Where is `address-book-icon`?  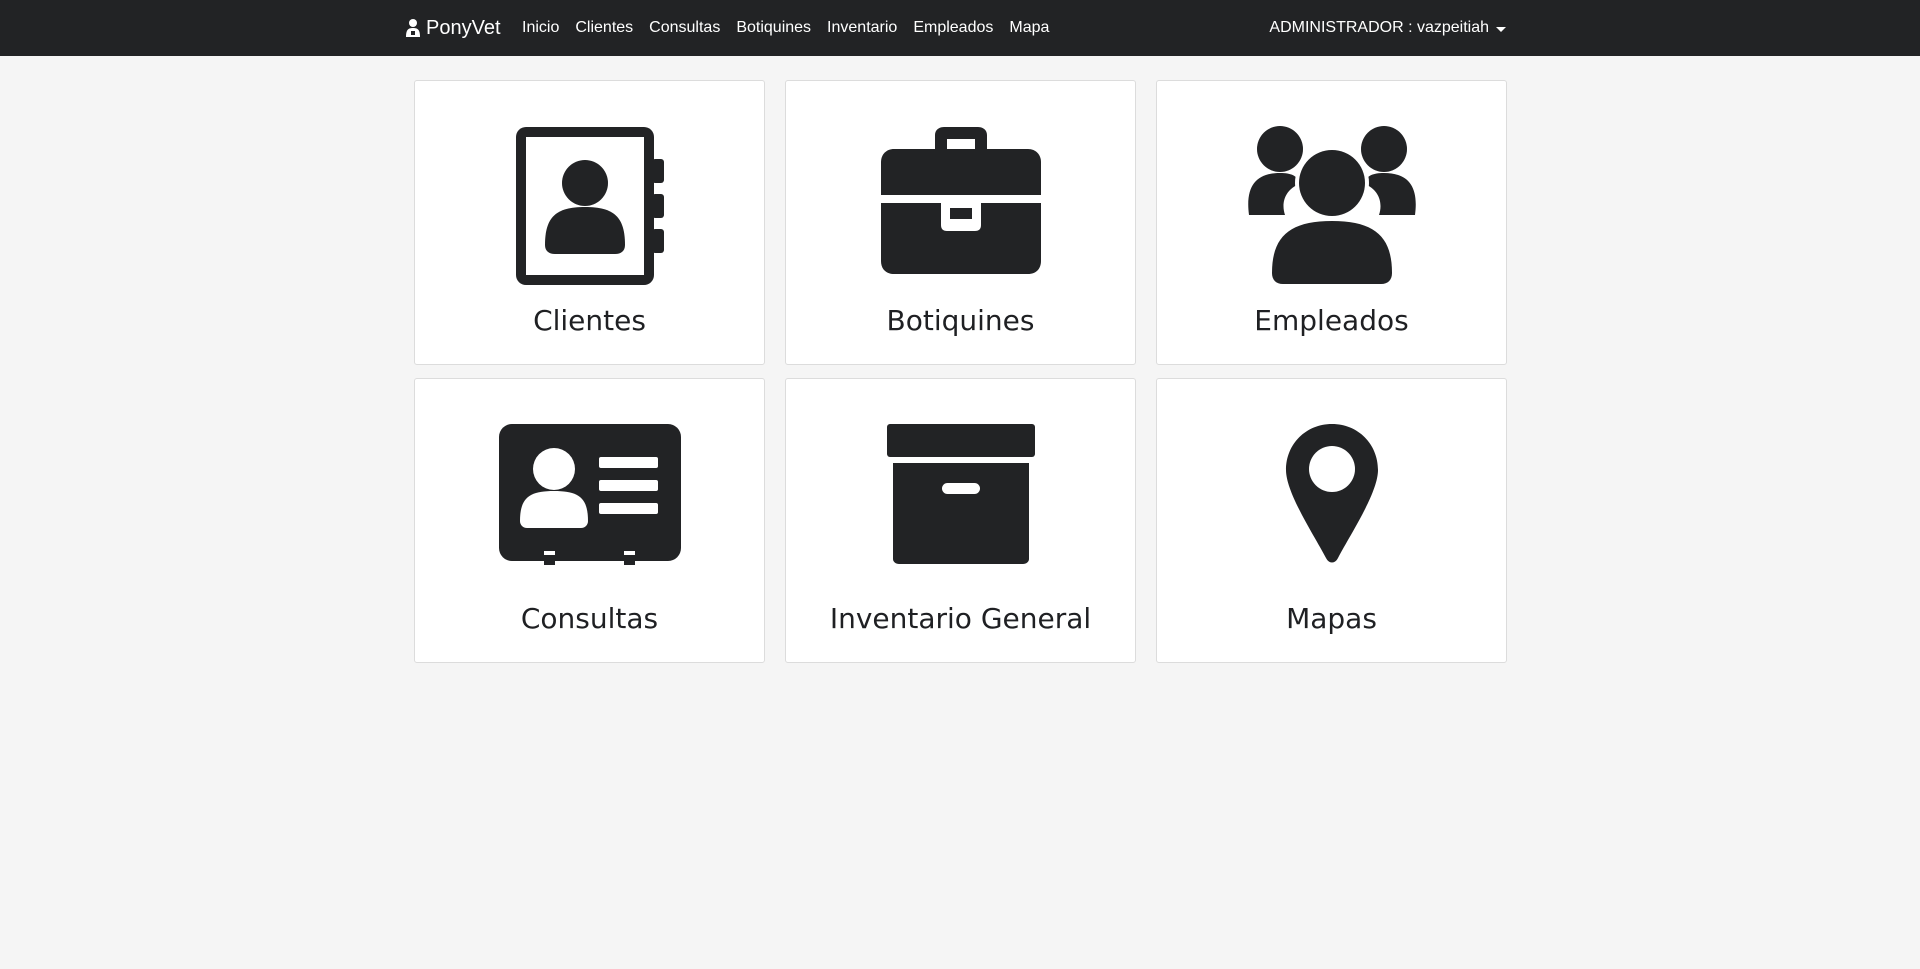
address-book-icon is located at coordinates (589, 206).